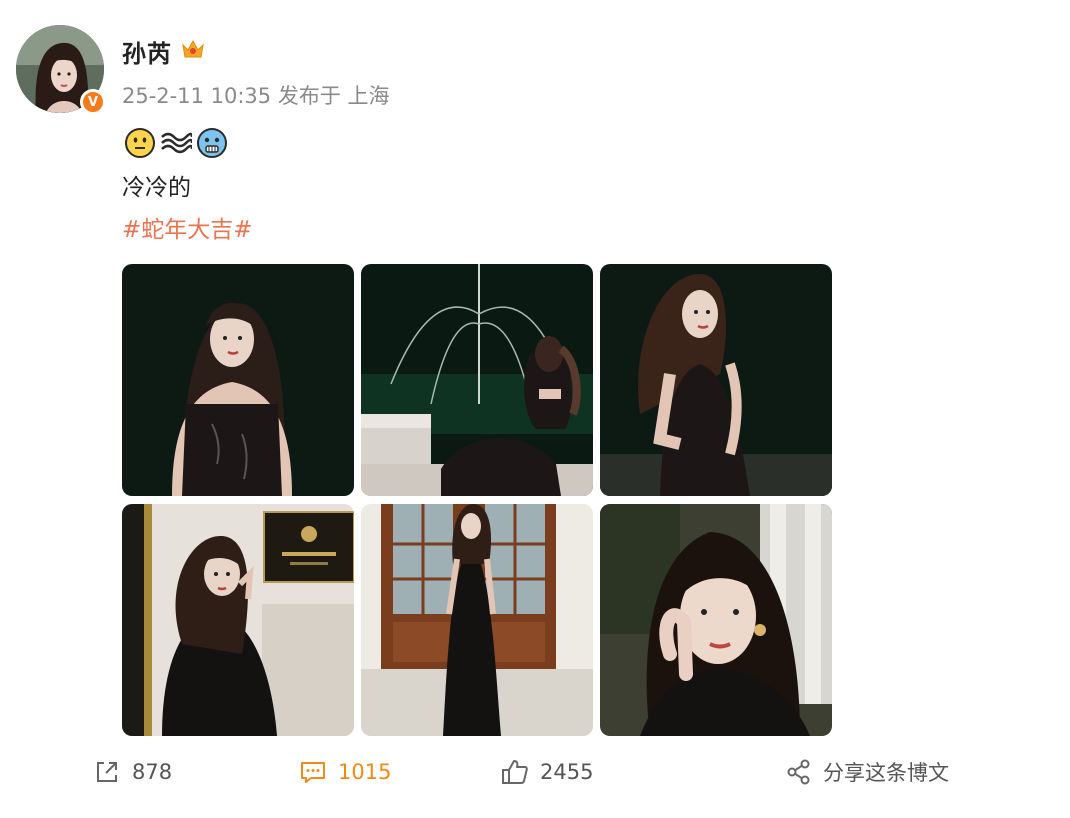  What do you see at coordinates (107, 772) in the screenshot?
I see `repost-icon` at bounding box center [107, 772].